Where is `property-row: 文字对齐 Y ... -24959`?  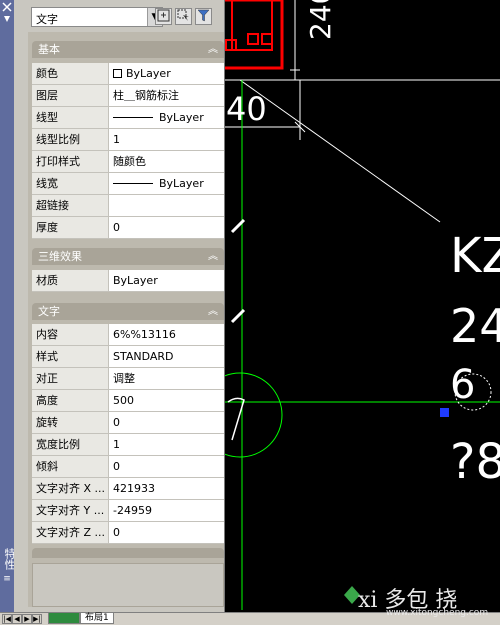
property-row: 文字对齐 Y ... -24959 is located at coordinates (128, 511).